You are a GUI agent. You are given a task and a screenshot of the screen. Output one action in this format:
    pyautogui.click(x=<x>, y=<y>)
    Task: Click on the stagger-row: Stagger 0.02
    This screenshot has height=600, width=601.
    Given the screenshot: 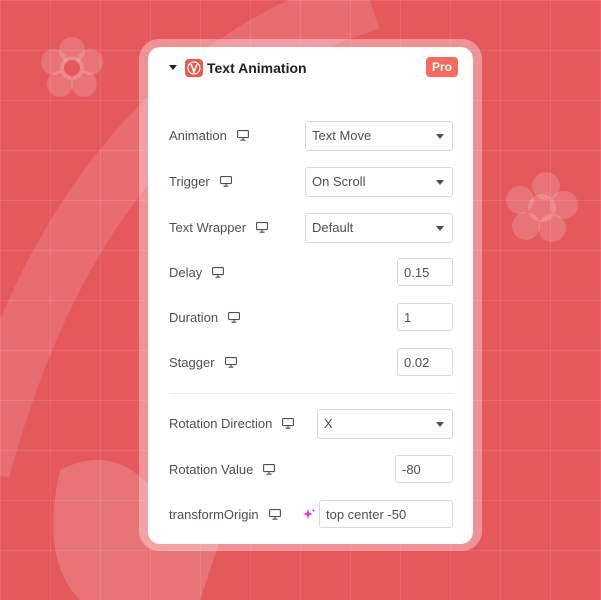 What is the action you would take?
    pyautogui.click(x=310, y=363)
    